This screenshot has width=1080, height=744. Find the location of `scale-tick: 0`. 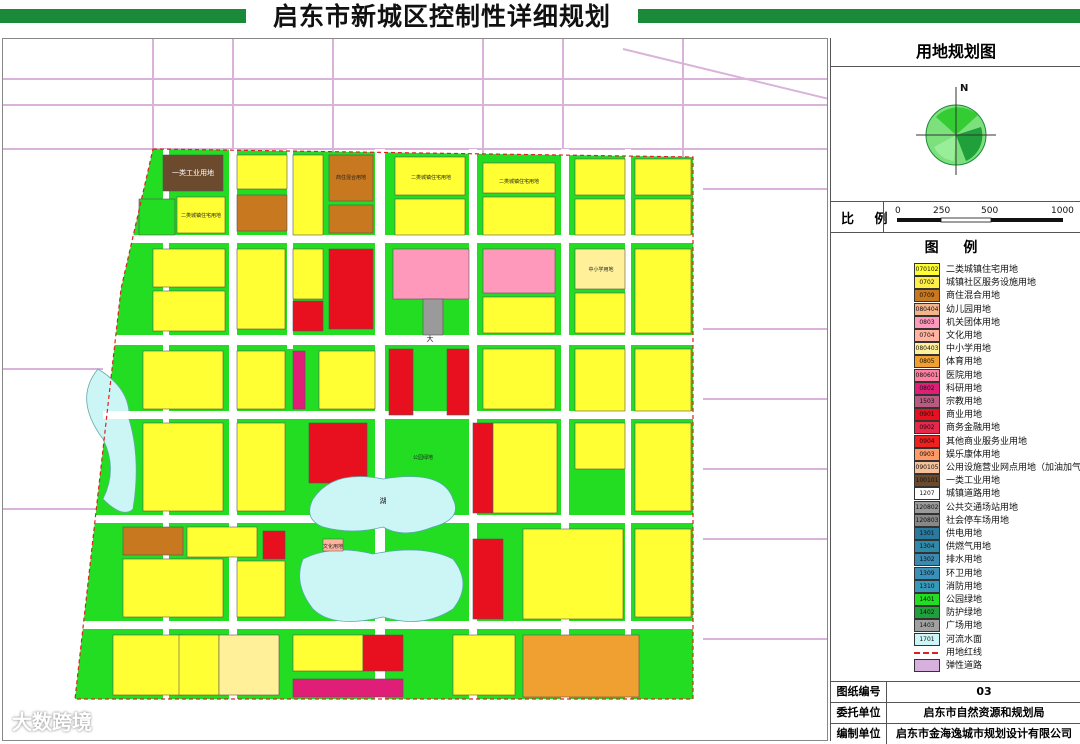

scale-tick: 0 is located at coordinates (898, 211).